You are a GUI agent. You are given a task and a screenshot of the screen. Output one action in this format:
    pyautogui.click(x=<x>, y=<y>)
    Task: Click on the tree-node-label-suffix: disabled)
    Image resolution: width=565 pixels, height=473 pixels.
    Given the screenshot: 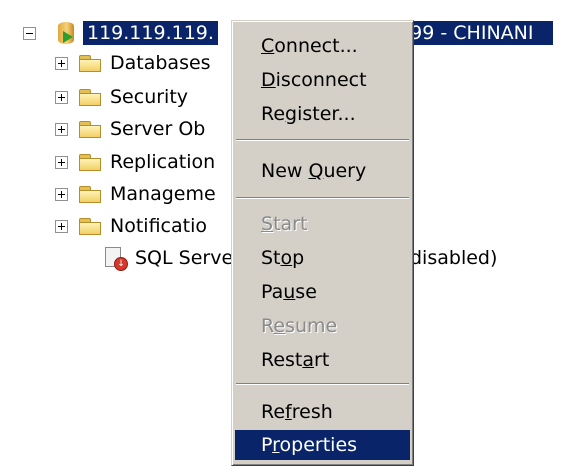 What is the action you would take?
    pyautogui.click(x=454, y=258)
    